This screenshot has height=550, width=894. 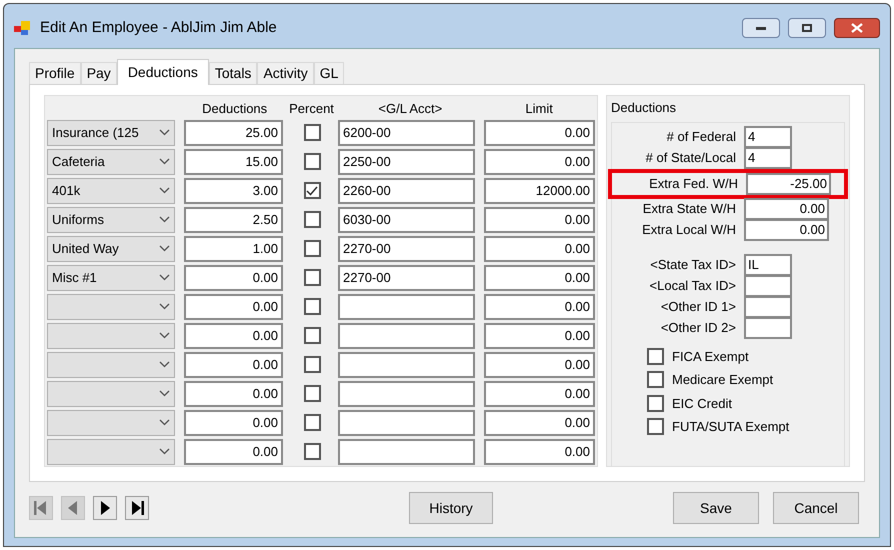 I want to click on amount-field: 25.00, so click(x=233, y=133).